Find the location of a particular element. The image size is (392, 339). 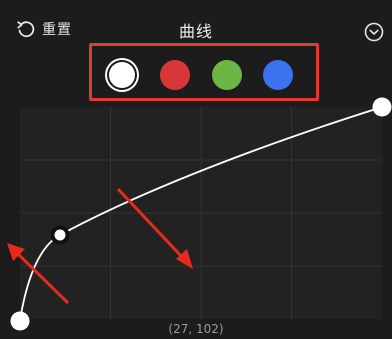

header: 重置 曲线 is located at coordinates (196, 21).